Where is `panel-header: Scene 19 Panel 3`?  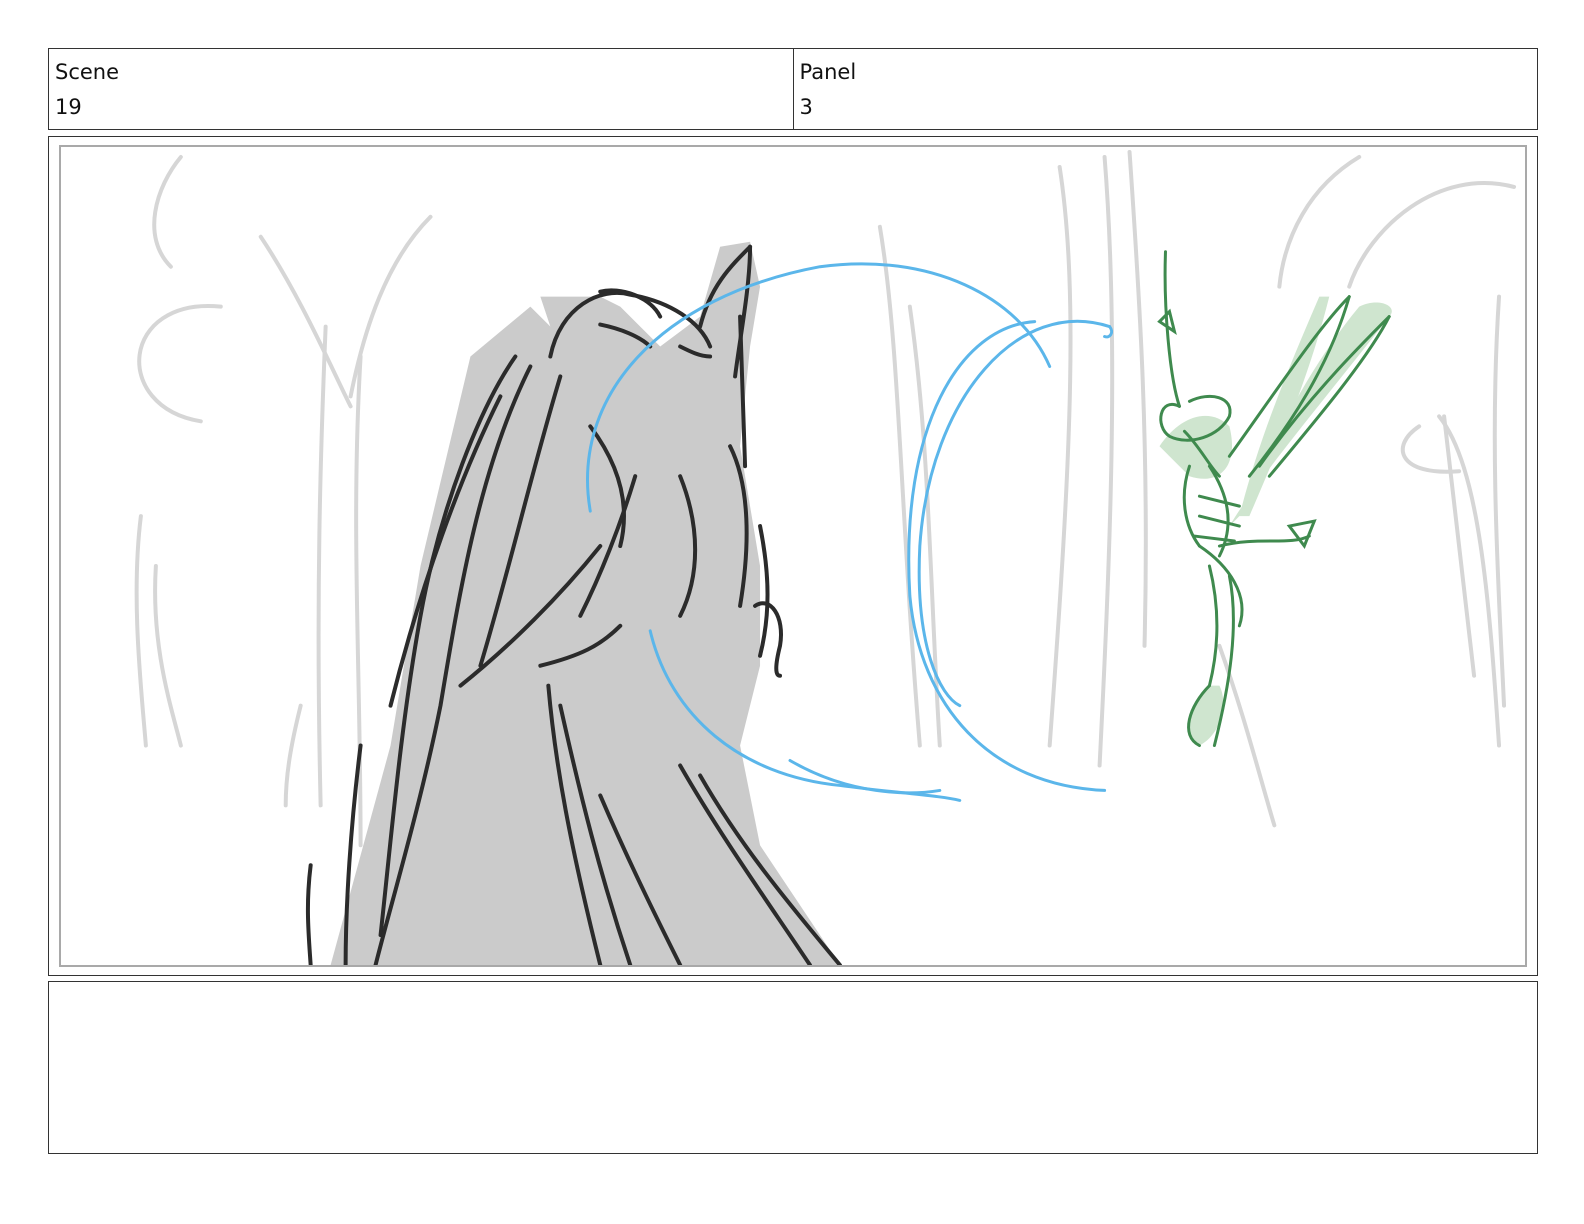
panel-header: Scene 19 Panel 3 is located at coordinates (793, 89).